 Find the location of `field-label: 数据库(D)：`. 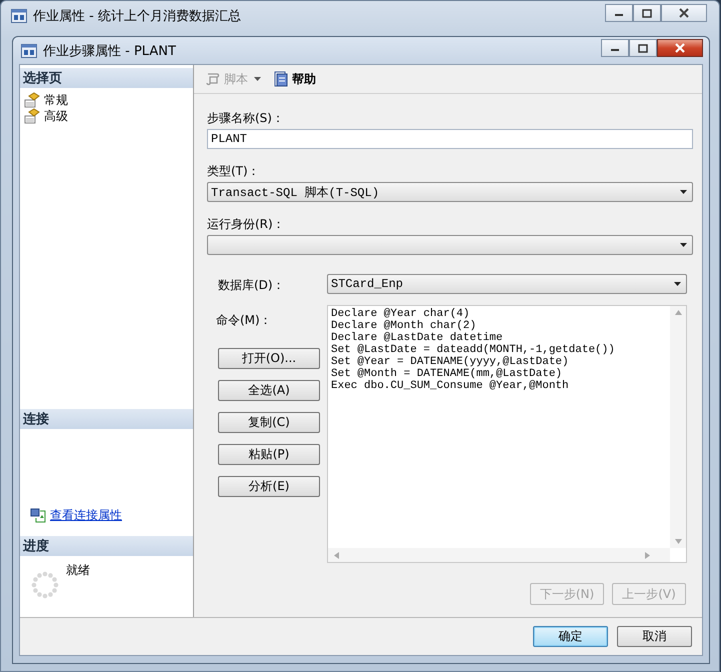

field-label: 数据库(D)： is located at coordinates (251, 285).